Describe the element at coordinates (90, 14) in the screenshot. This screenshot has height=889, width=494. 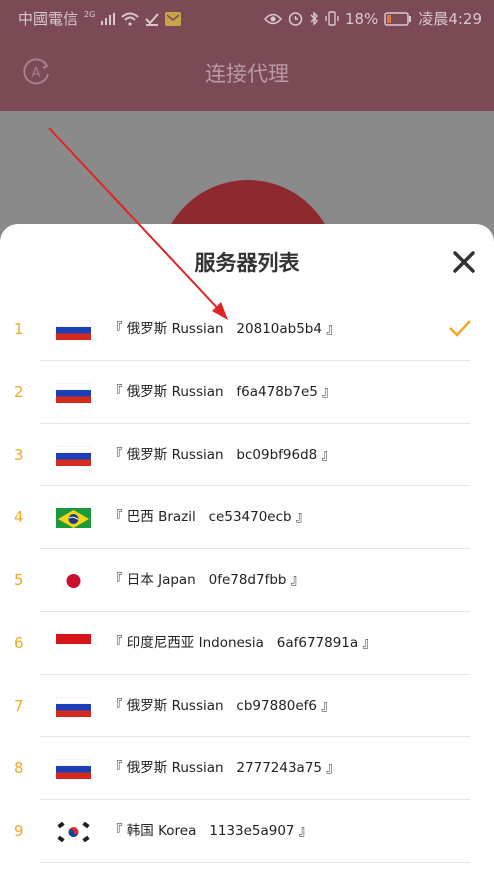
I see `network-type: 2G` at that location.